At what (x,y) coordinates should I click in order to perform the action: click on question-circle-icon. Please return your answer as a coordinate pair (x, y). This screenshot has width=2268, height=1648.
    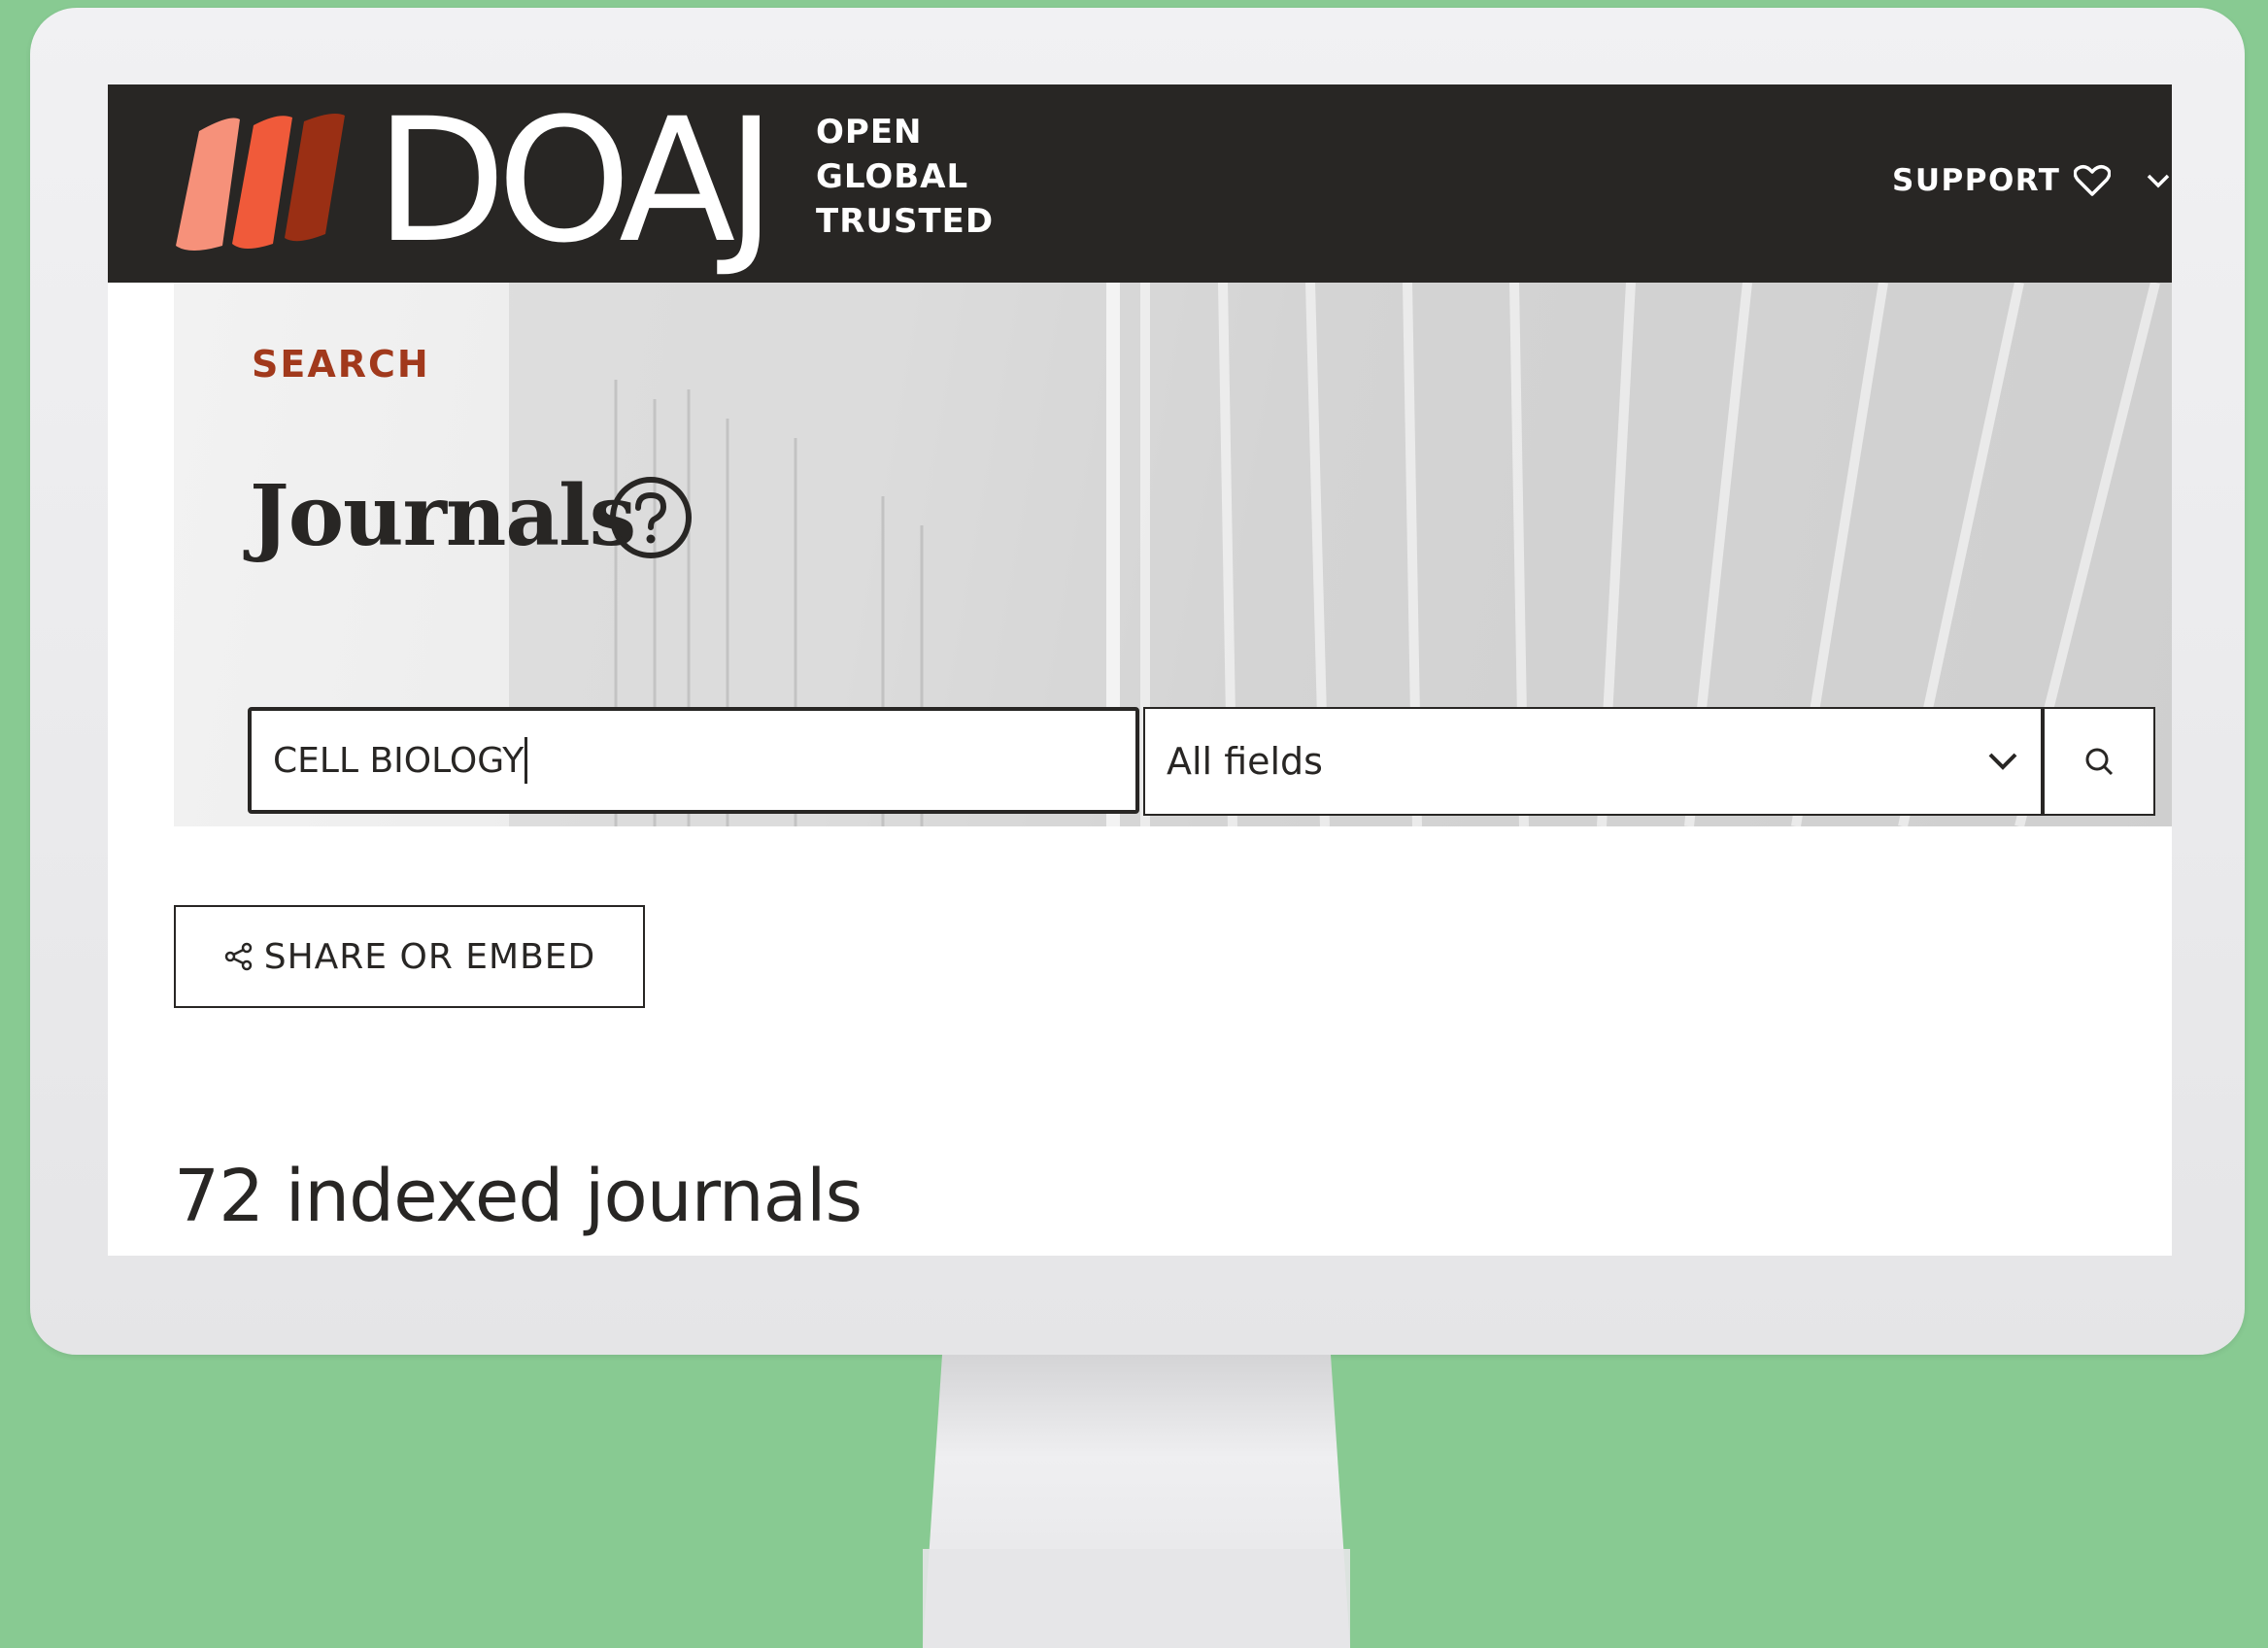
    Looking at the image, I should click on (650, 517).